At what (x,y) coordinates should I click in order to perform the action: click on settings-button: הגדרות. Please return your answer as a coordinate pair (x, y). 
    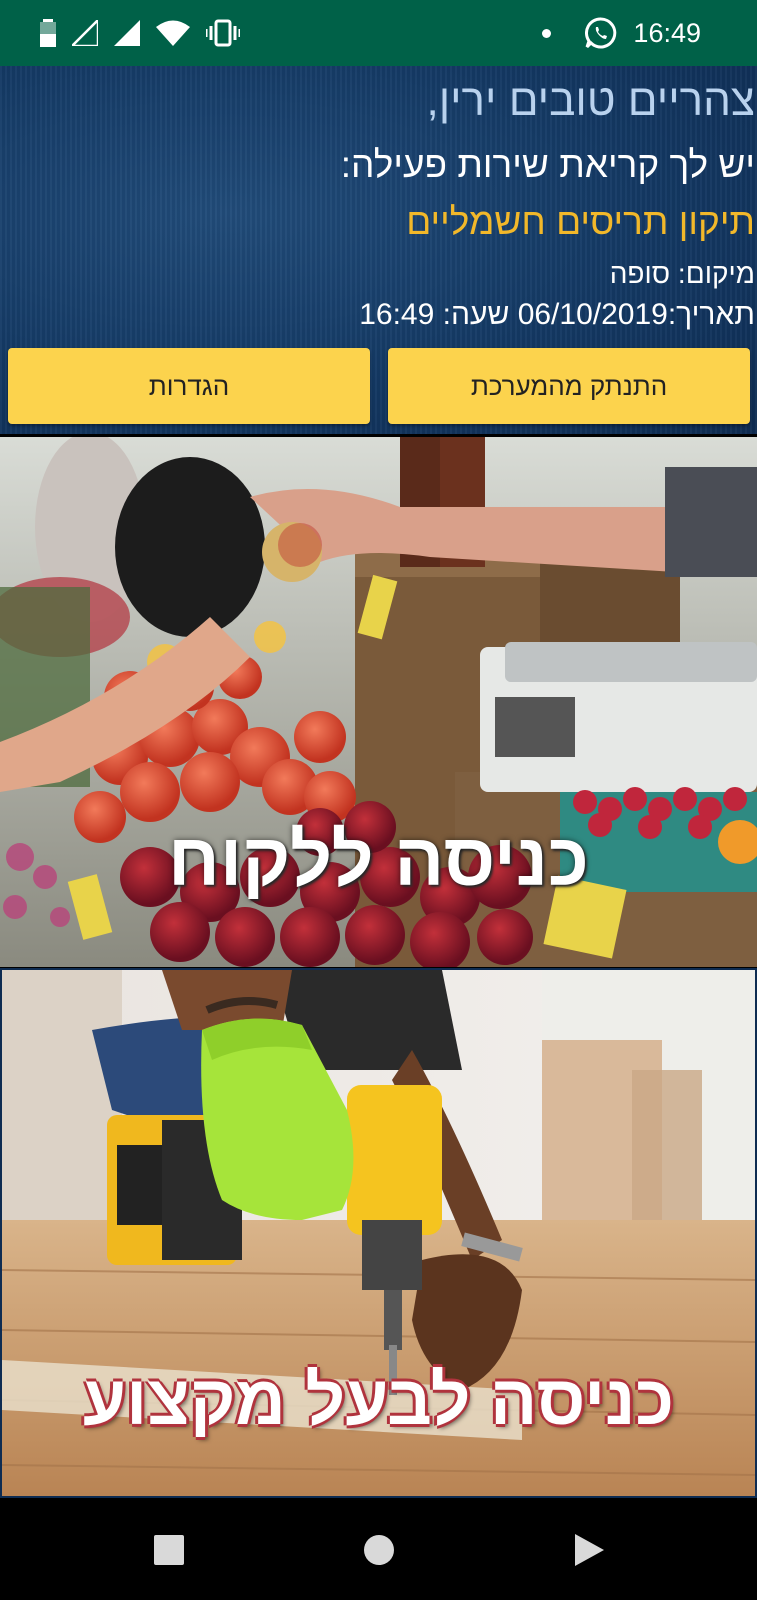
    Looking at the image, I should click on (189, 386).